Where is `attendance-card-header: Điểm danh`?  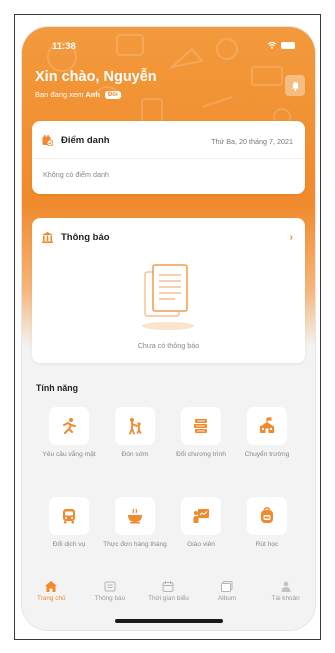
attendance-card-header: Điểm danh is located at coordinates (76, 140).